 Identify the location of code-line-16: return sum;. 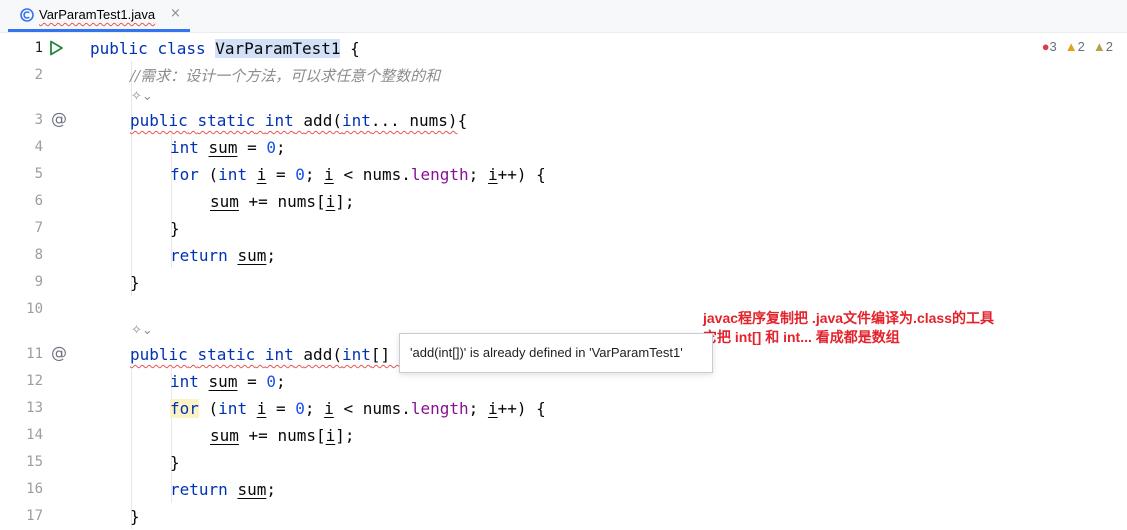
(223, 489).